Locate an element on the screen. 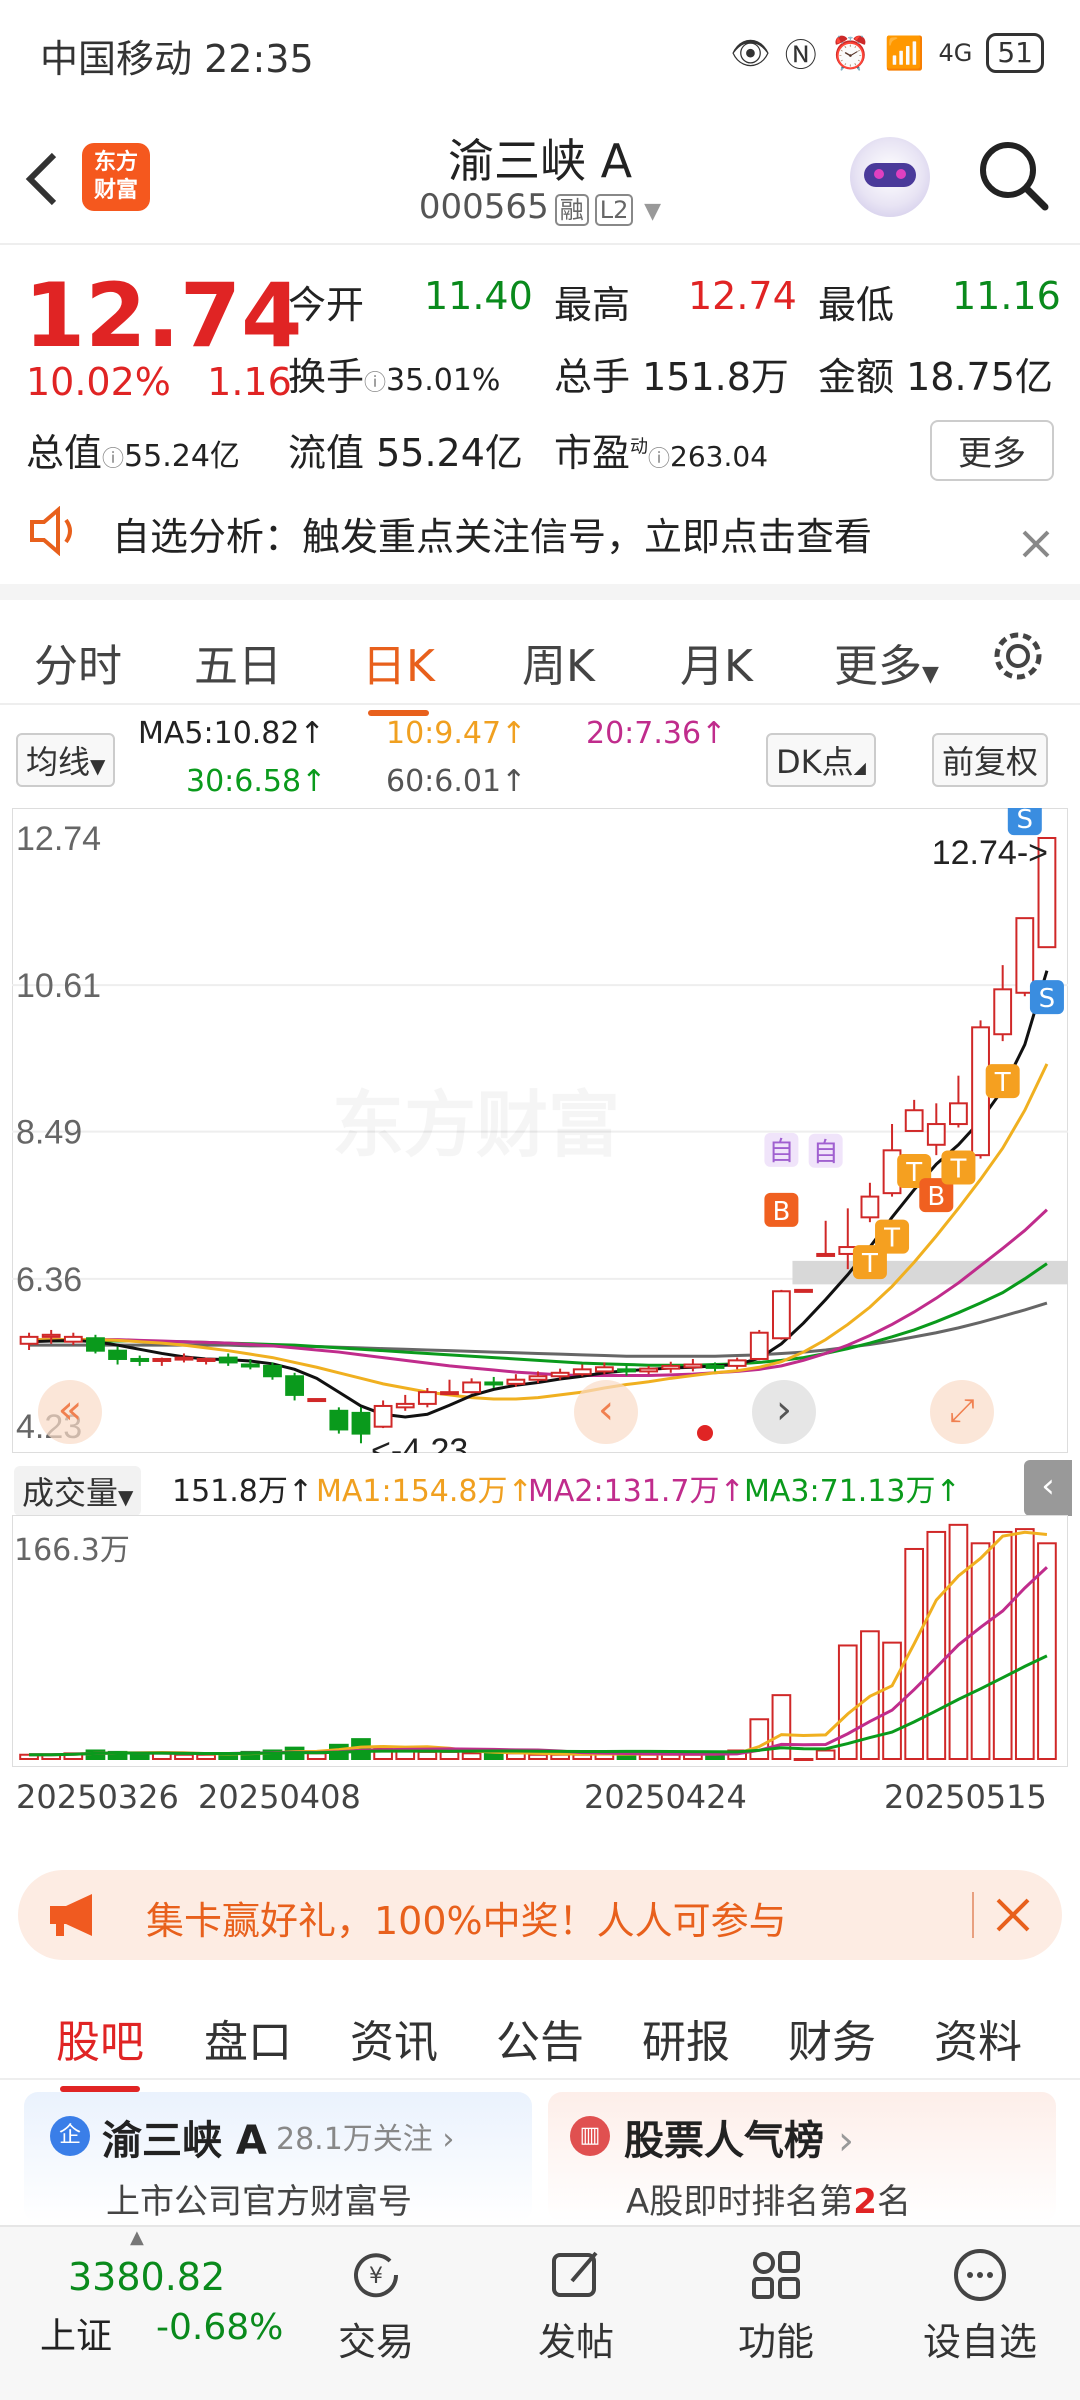 This screenshot has height=2400, width=1080. max-price-label: 12.74-> is located at coordinates (990, 853).